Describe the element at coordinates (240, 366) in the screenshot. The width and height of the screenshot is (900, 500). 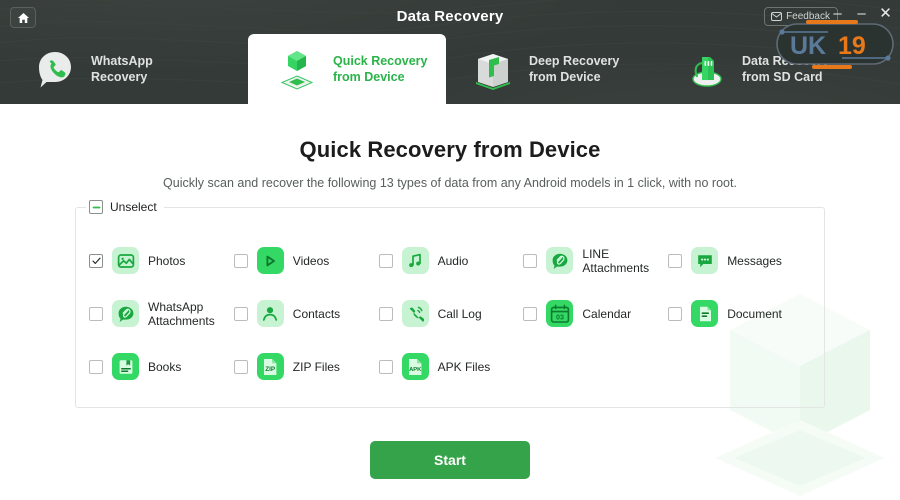
I see `zip-files-checkbox` at that location.